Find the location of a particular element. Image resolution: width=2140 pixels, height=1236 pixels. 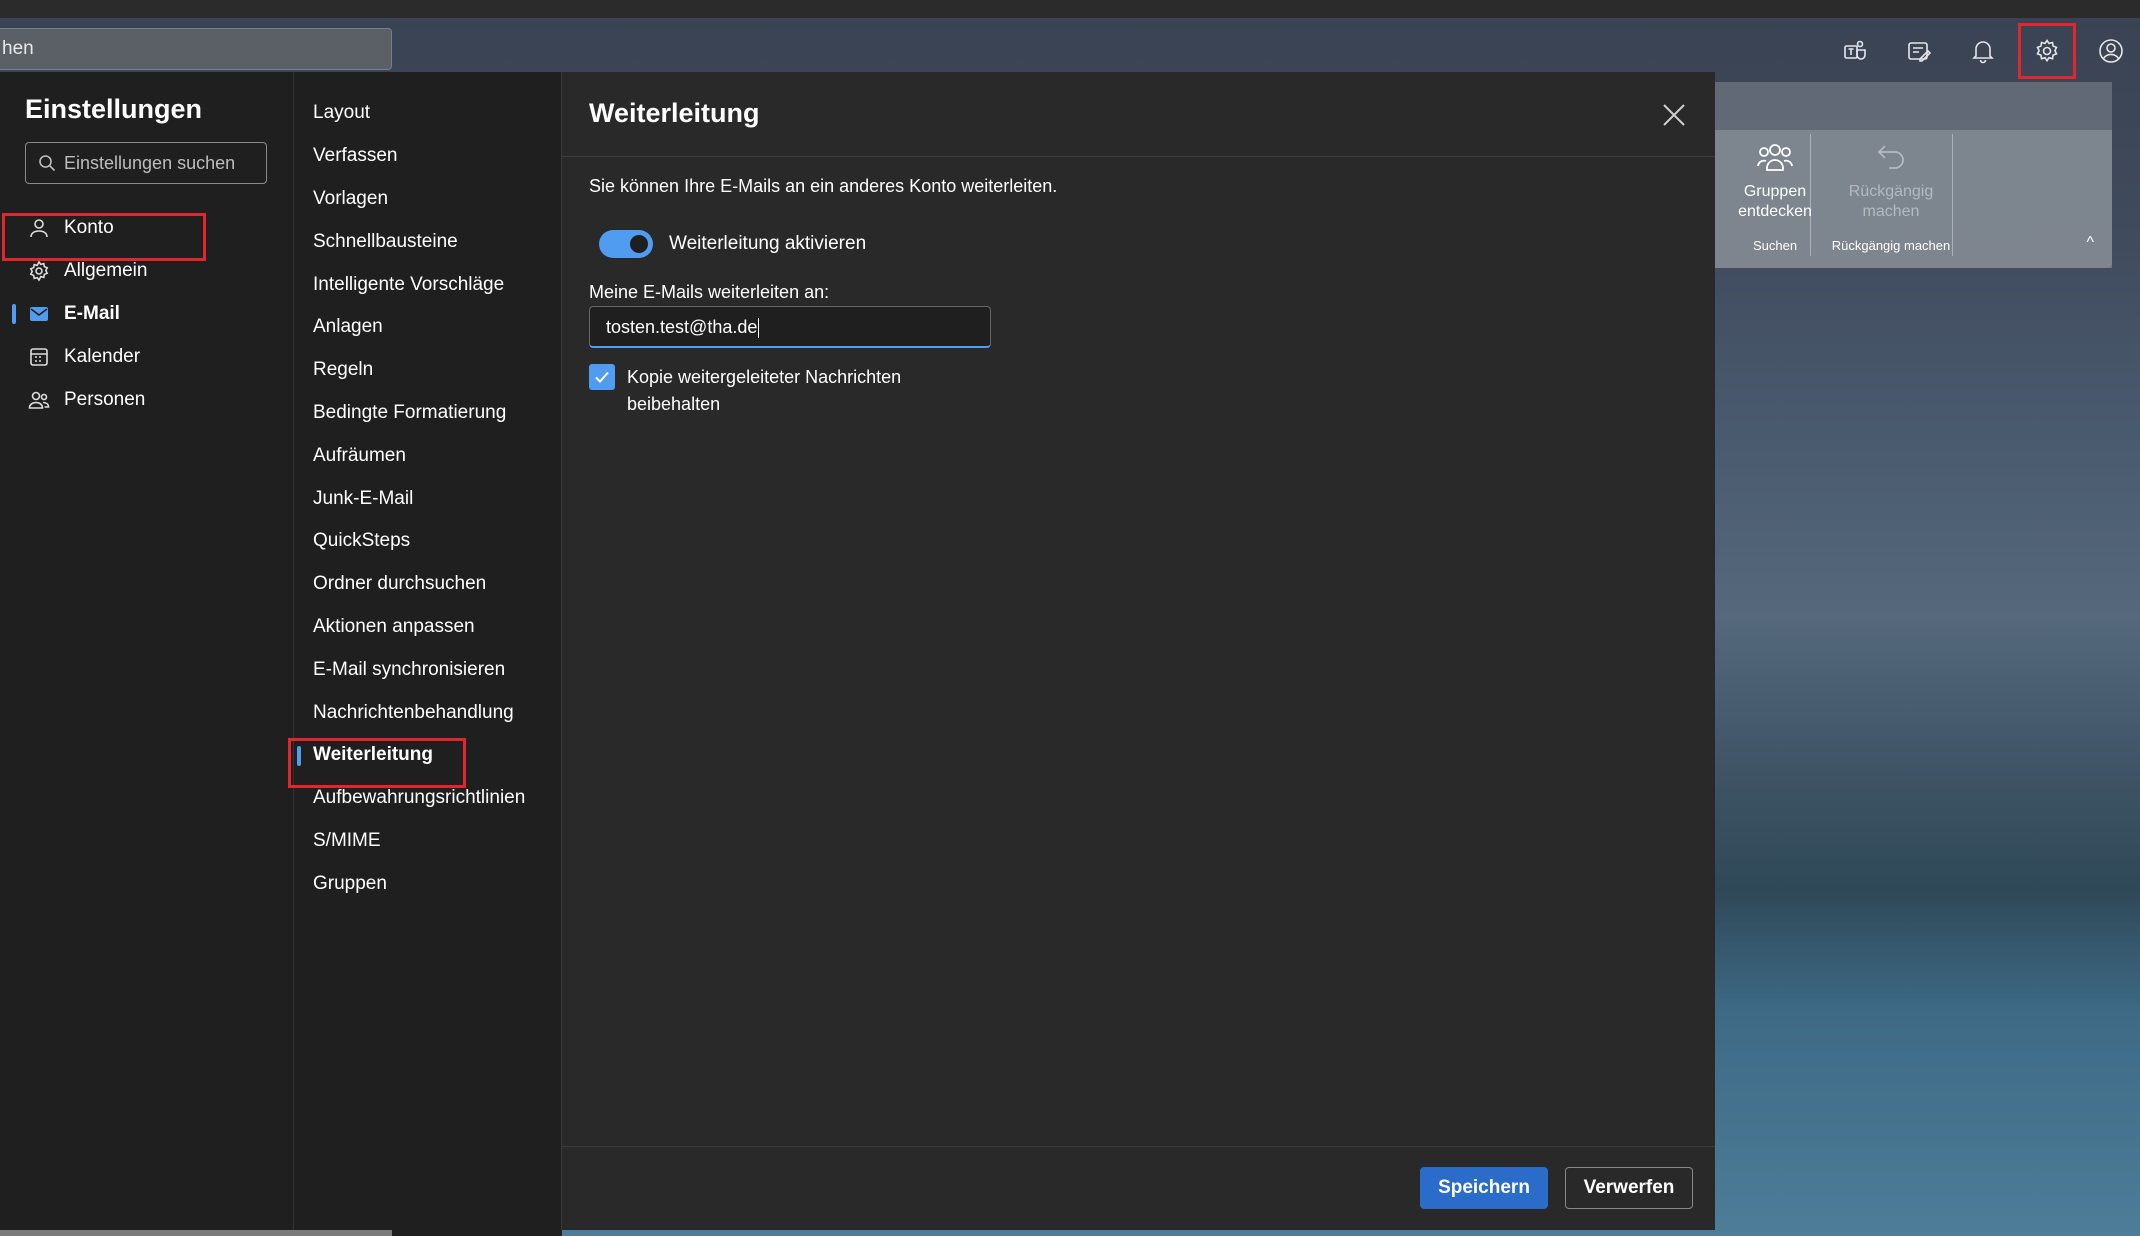

subnav-regeln: Regeln is located at coordinates (428, 370).